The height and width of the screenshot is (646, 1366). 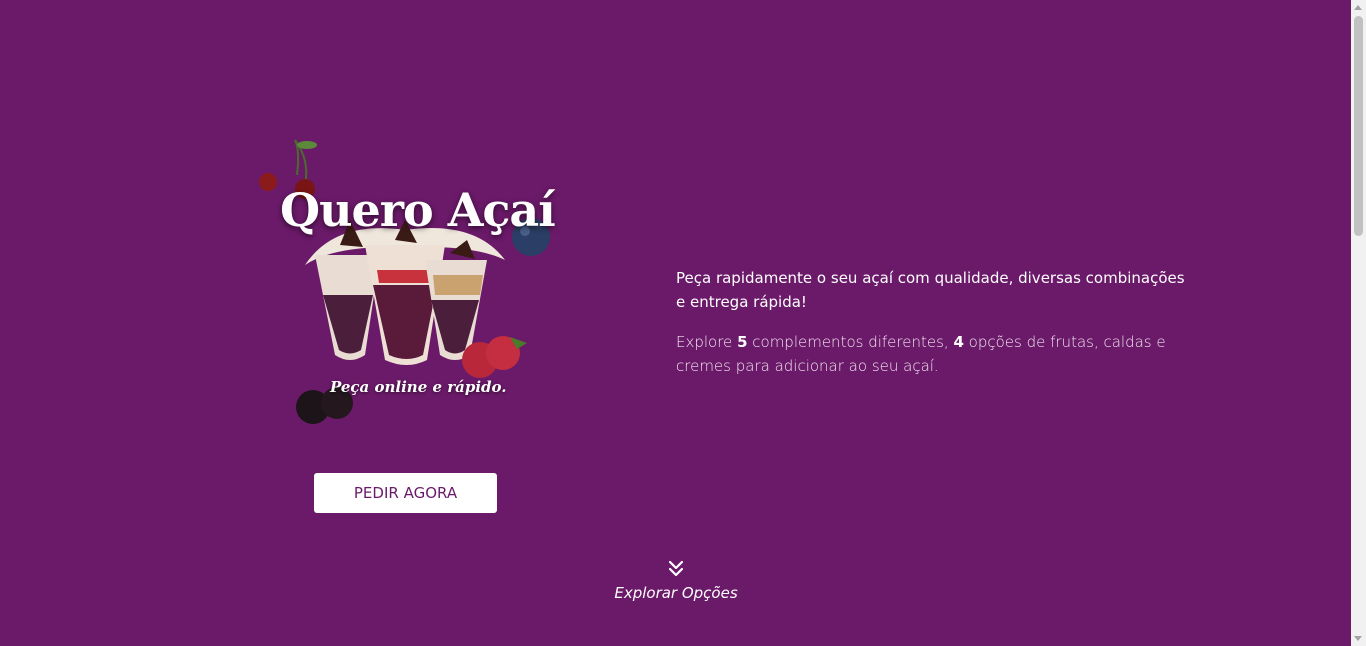 What do you see at coordinates (405, 282) in the screenshot?
I see `brand-logo: Quero Açaí Peça online e rápido.` at bounding box center [405, 282].